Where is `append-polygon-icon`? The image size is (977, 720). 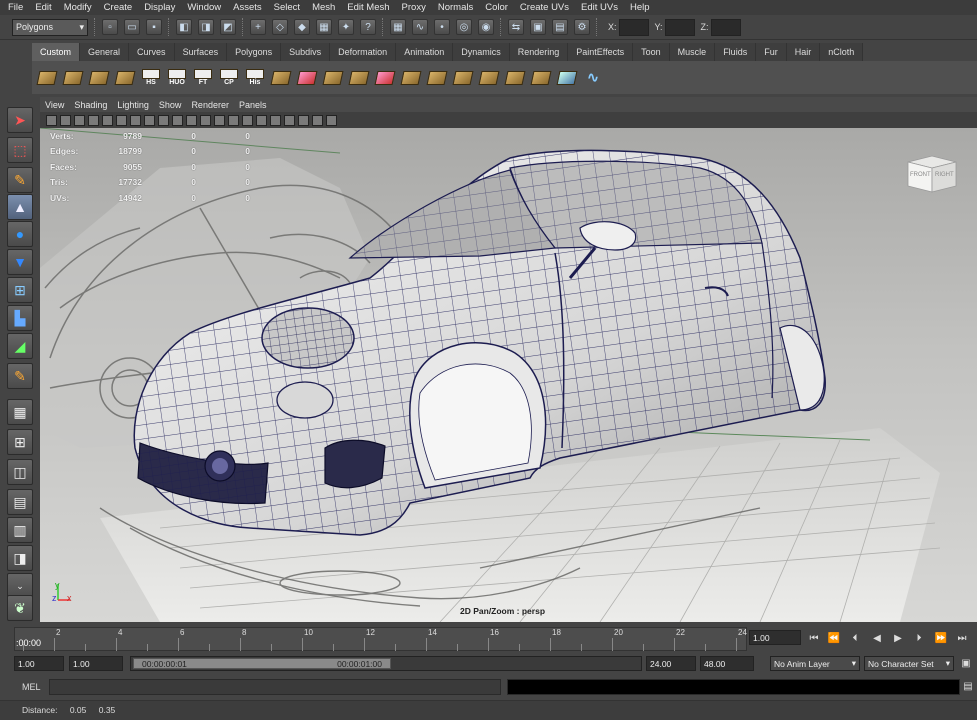
append-polygon-icon is located at coordinates (385, 78).